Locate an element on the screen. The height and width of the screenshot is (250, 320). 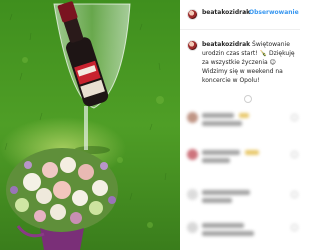
caption-avatar-icon is located at coordinates (192, 45).